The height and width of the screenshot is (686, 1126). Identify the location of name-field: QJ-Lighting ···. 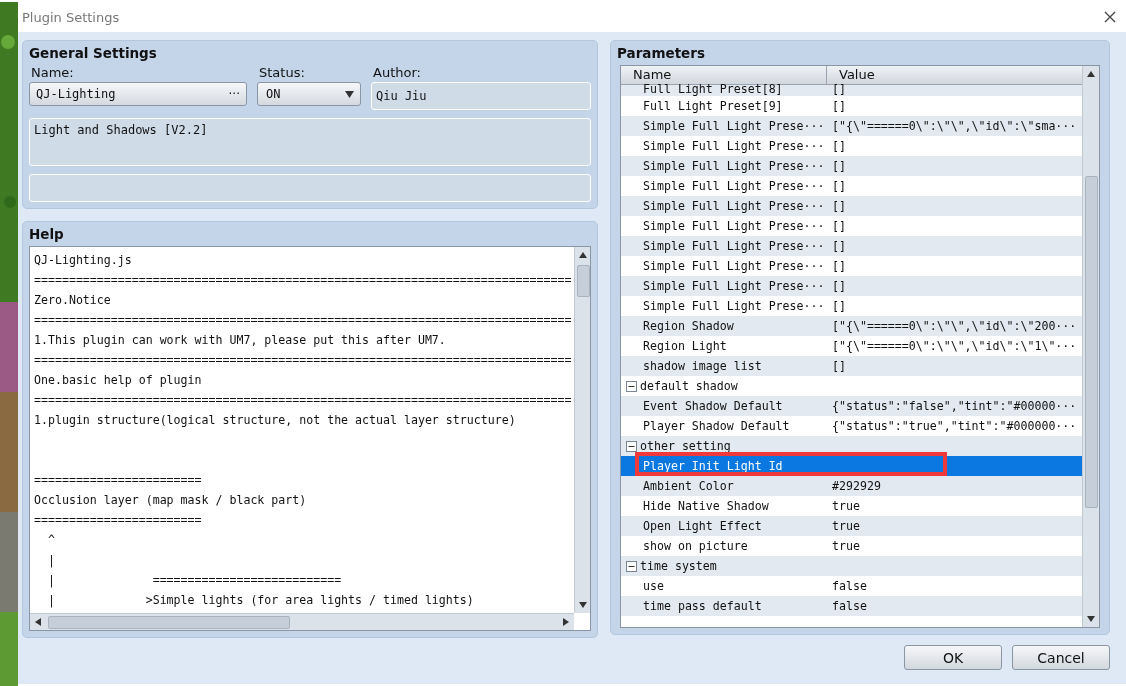
(138, 94).